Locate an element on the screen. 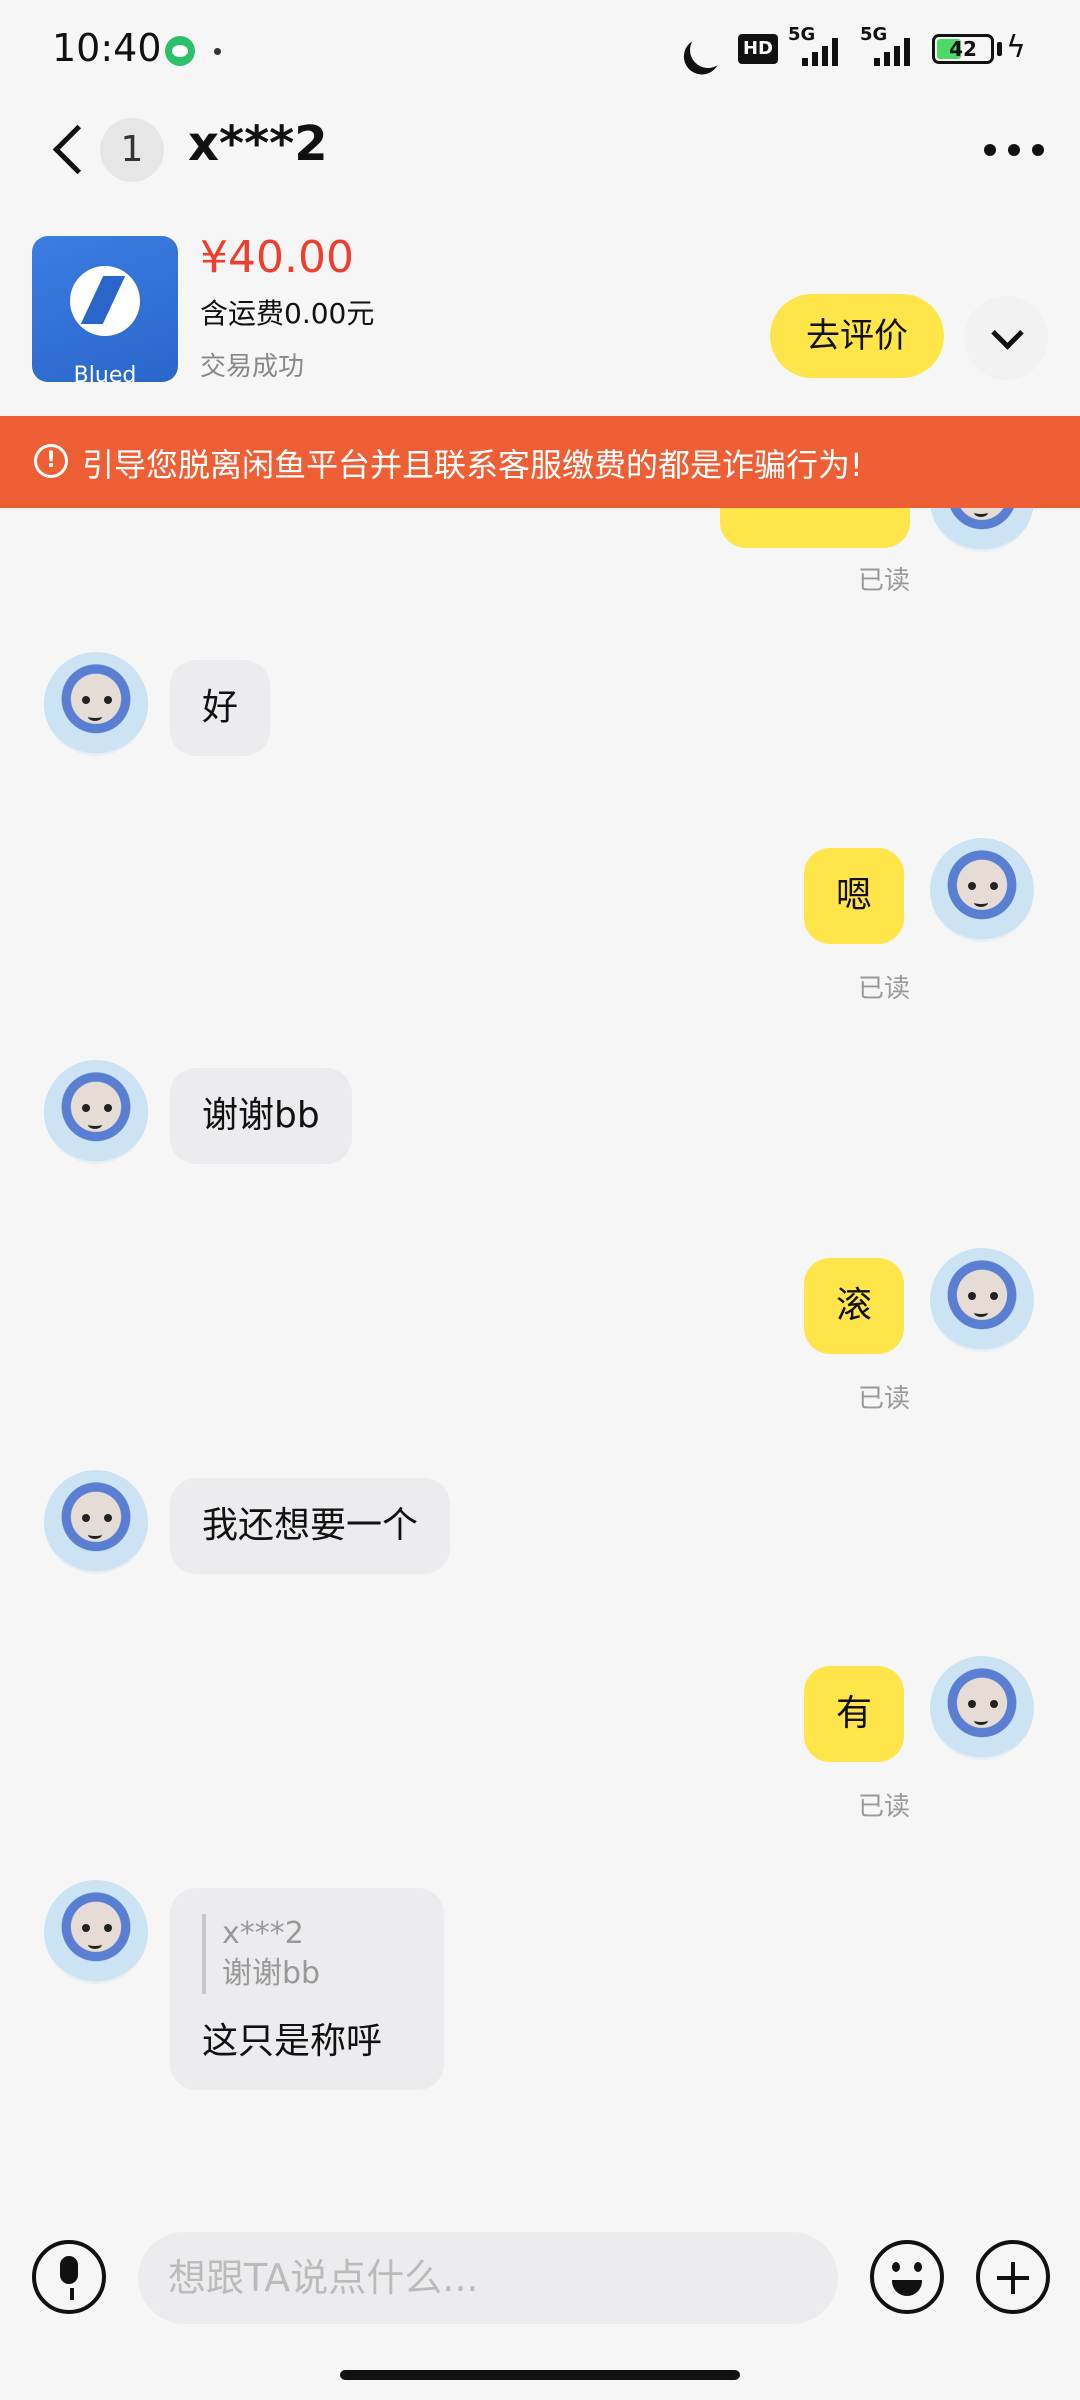  quoted-message: x***2 谢谢bb is located at coordinates (307, 1954).